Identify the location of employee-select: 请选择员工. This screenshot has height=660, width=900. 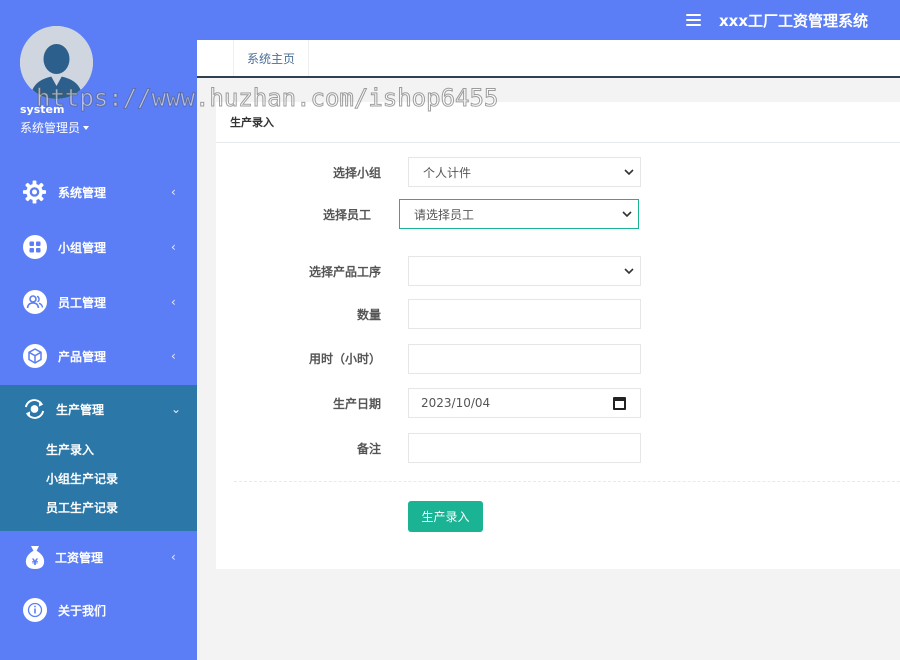
(519, 214).